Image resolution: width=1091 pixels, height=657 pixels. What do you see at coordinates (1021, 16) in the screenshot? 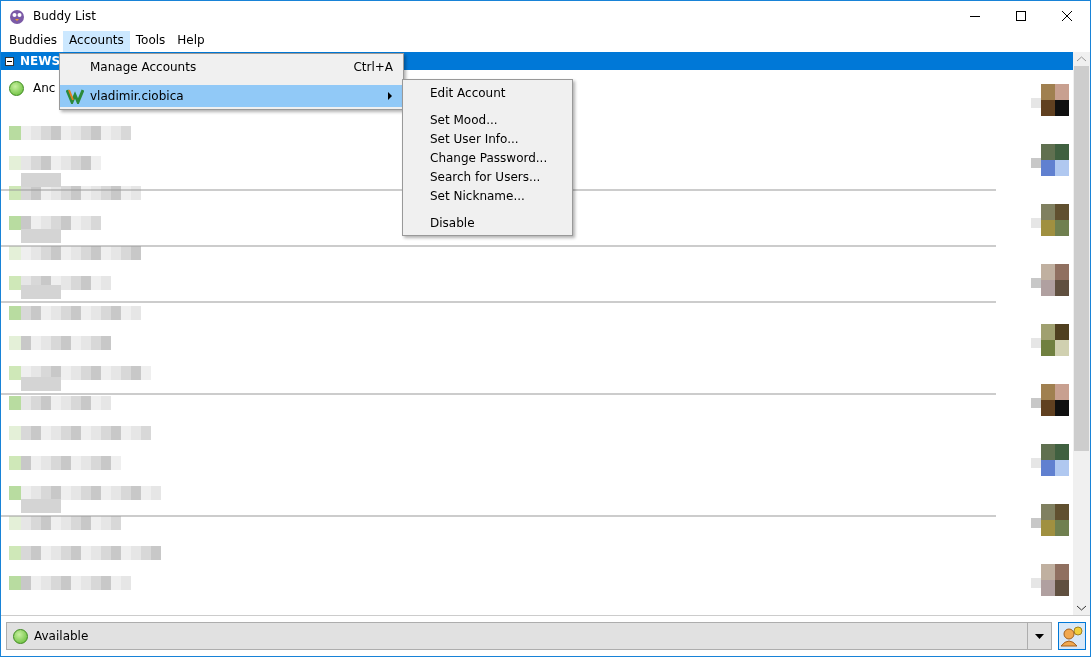
I see `maximize-icon` at bounding box center [1021, 16].